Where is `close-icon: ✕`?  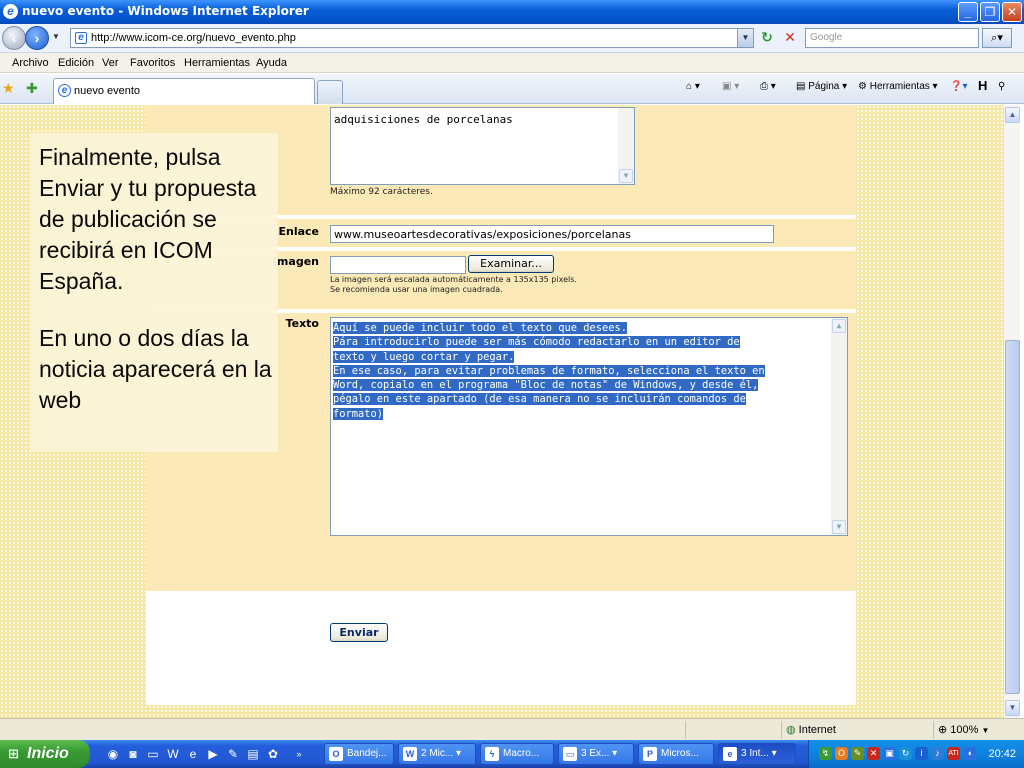 close-icon: ✕ is located at coordinates (1012, 12).